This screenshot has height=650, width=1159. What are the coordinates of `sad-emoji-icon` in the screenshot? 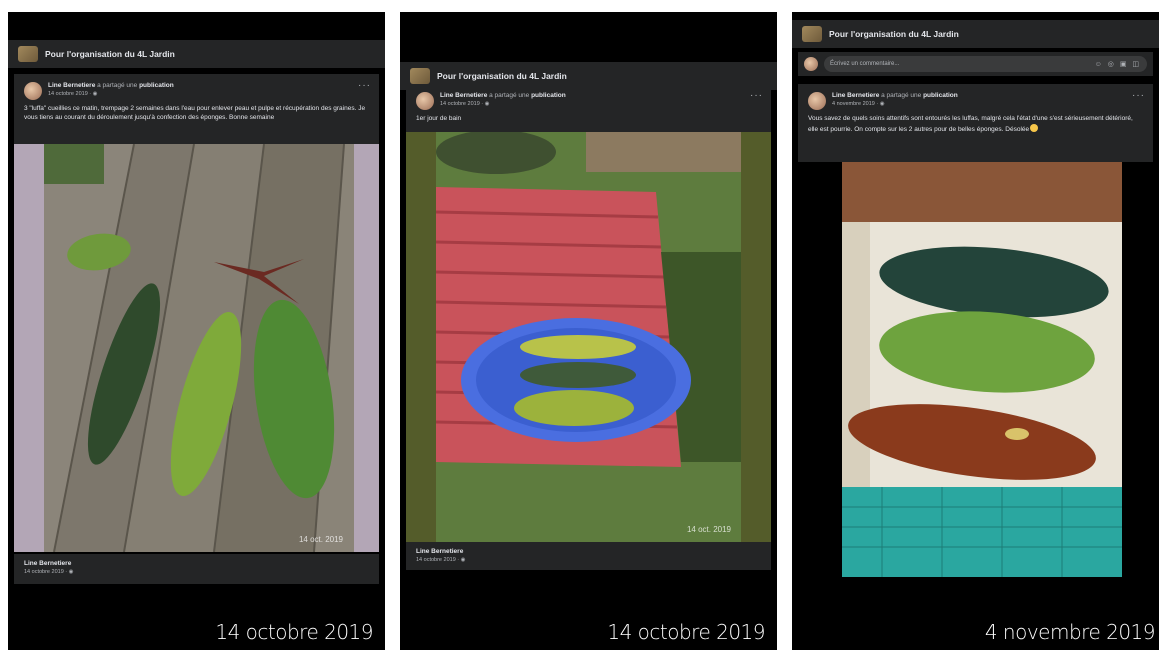 It's located at (1034, 127).